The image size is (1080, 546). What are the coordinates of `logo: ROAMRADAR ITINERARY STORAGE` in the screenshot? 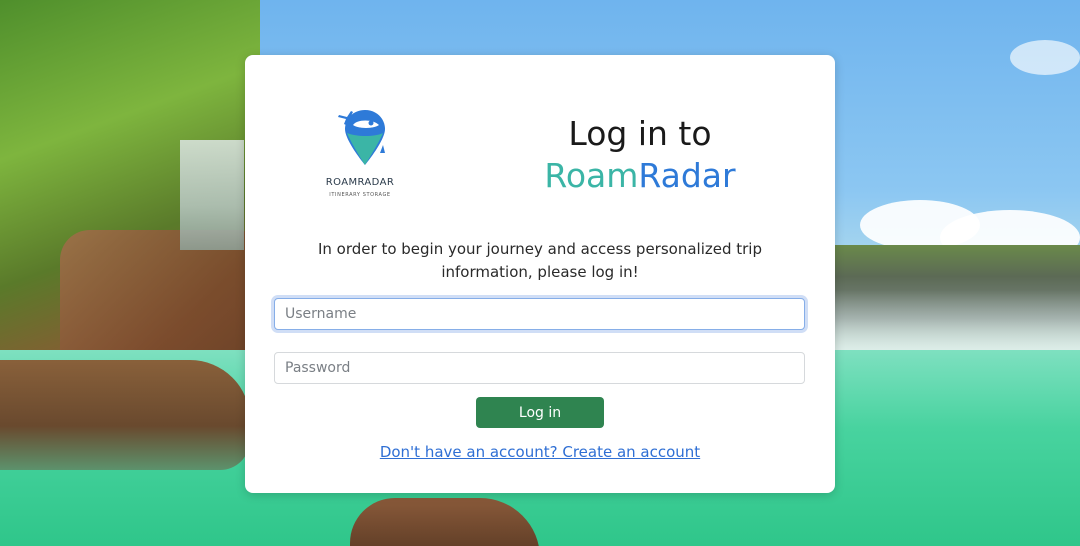 It's located at (360, 155).